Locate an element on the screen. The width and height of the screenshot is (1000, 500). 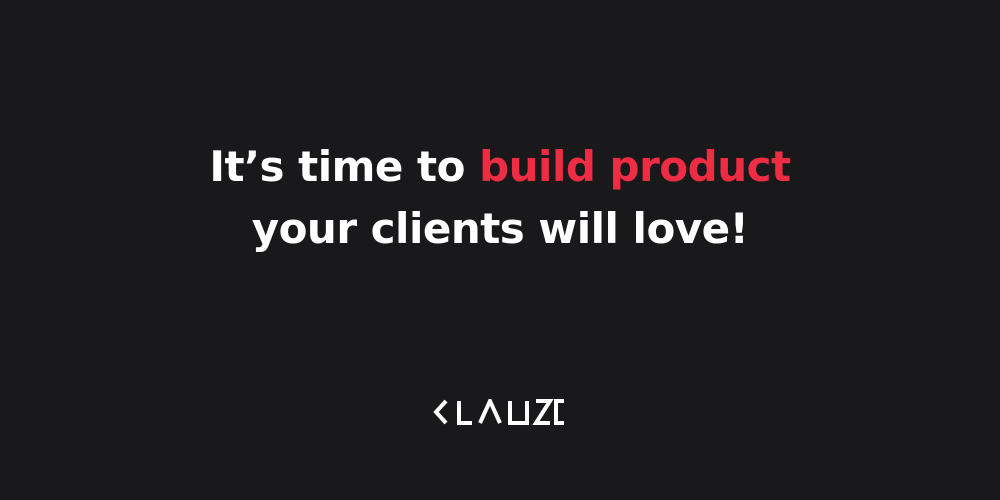
headline-highlight: build product is located at coordinates (635, 166).